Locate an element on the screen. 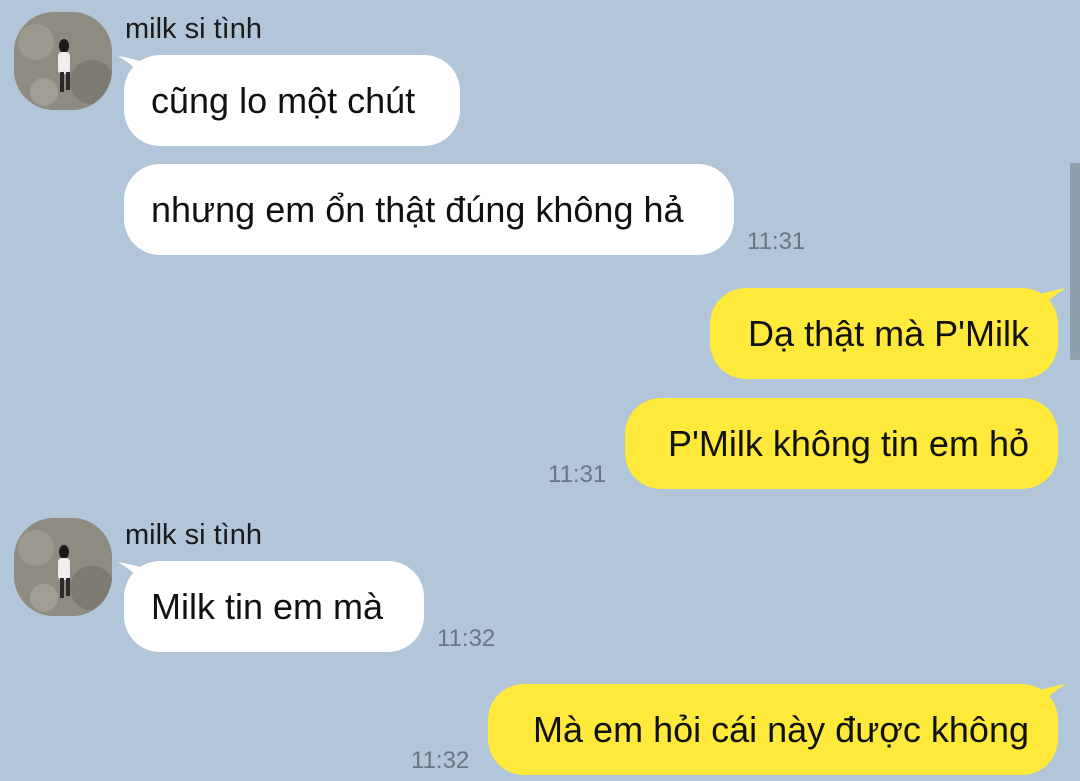  message-bubble-outgoing: Mà em hỏi cái này được không is located at coordinates (773, 729).